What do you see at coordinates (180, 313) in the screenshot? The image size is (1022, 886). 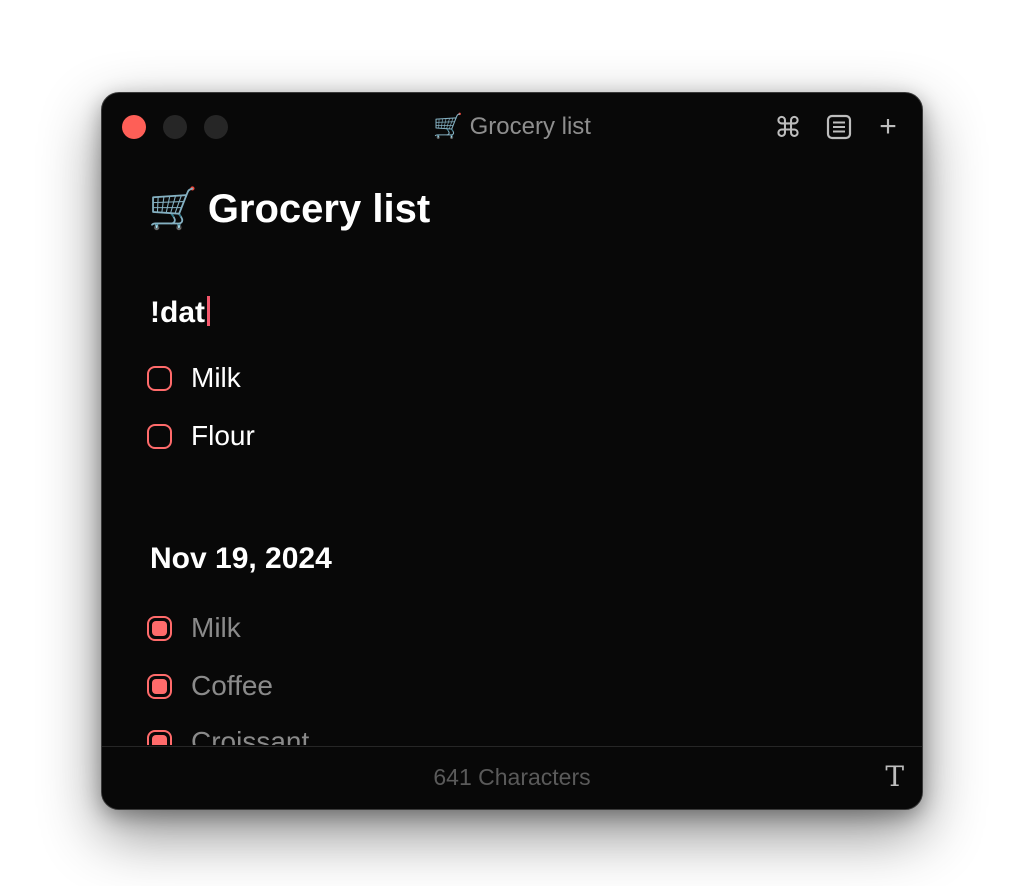 I see `section-heading-draft: !dat` at bounding box center [180, 313].